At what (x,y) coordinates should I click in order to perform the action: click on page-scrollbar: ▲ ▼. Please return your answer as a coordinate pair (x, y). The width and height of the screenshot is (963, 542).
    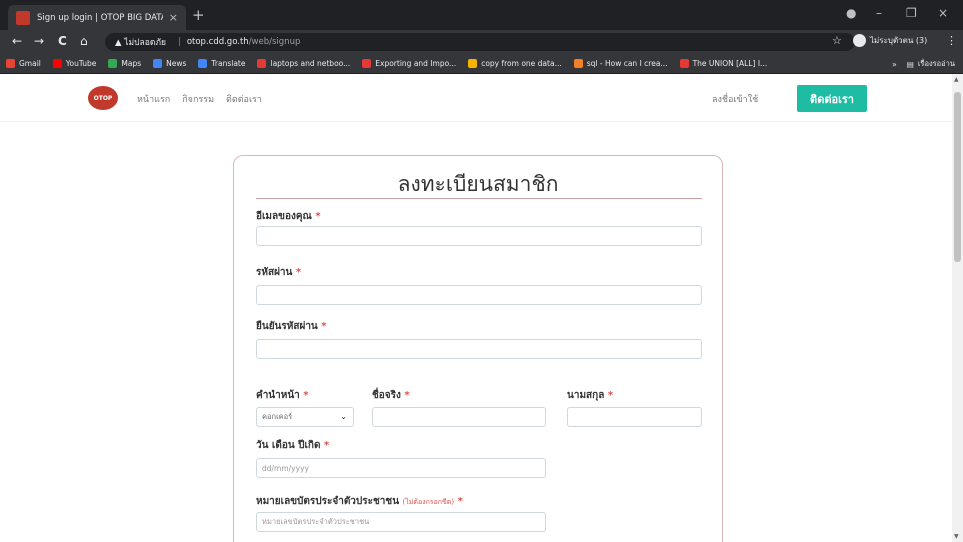
    Looking at the image, I should click on (957, 308).